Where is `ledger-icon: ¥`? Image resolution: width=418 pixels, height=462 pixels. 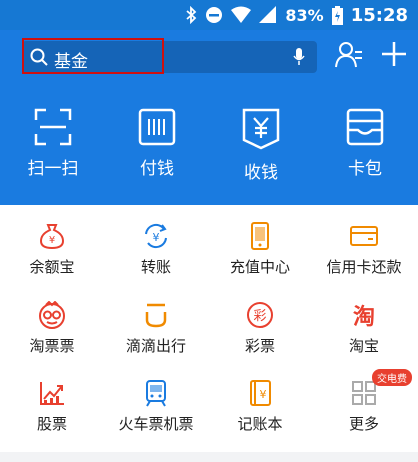
ledger-icon: ¥ is located at coordinates (260, 393).